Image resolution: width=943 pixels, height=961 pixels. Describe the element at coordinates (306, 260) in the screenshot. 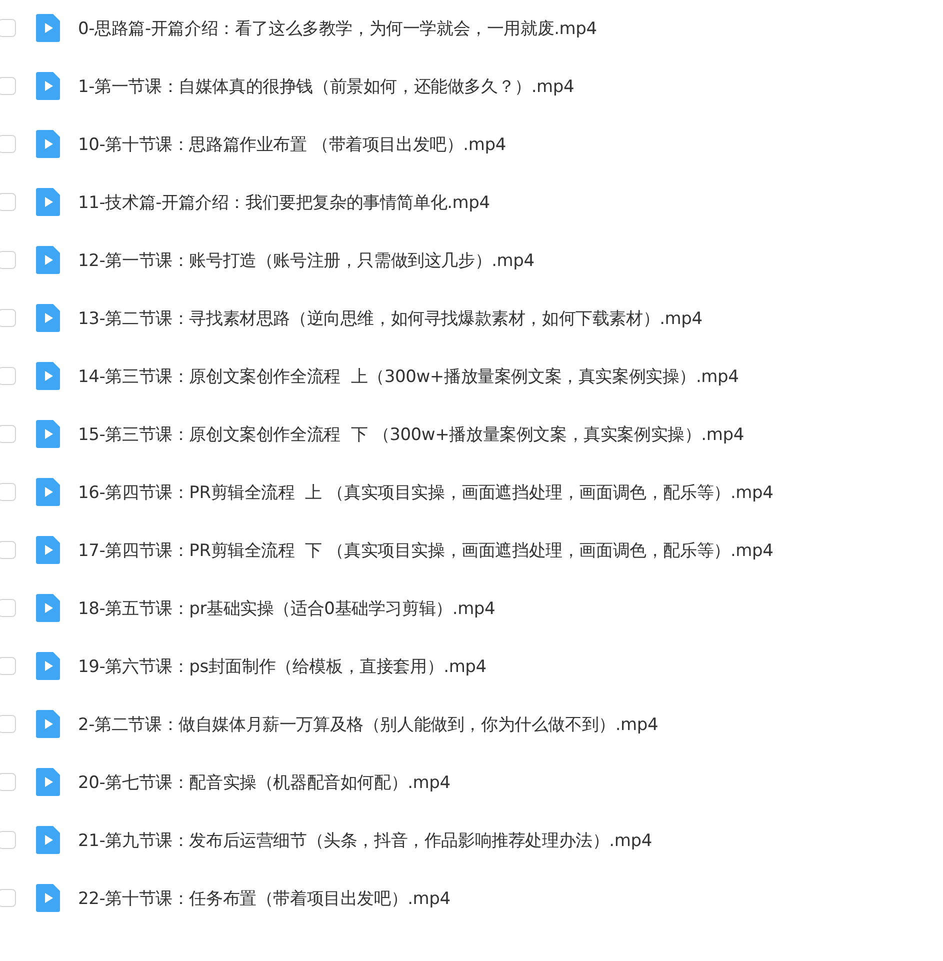

I see `file-name: 12-第一节课：账号打造（账号注册，只需做到这几步）.mp4` at that location.